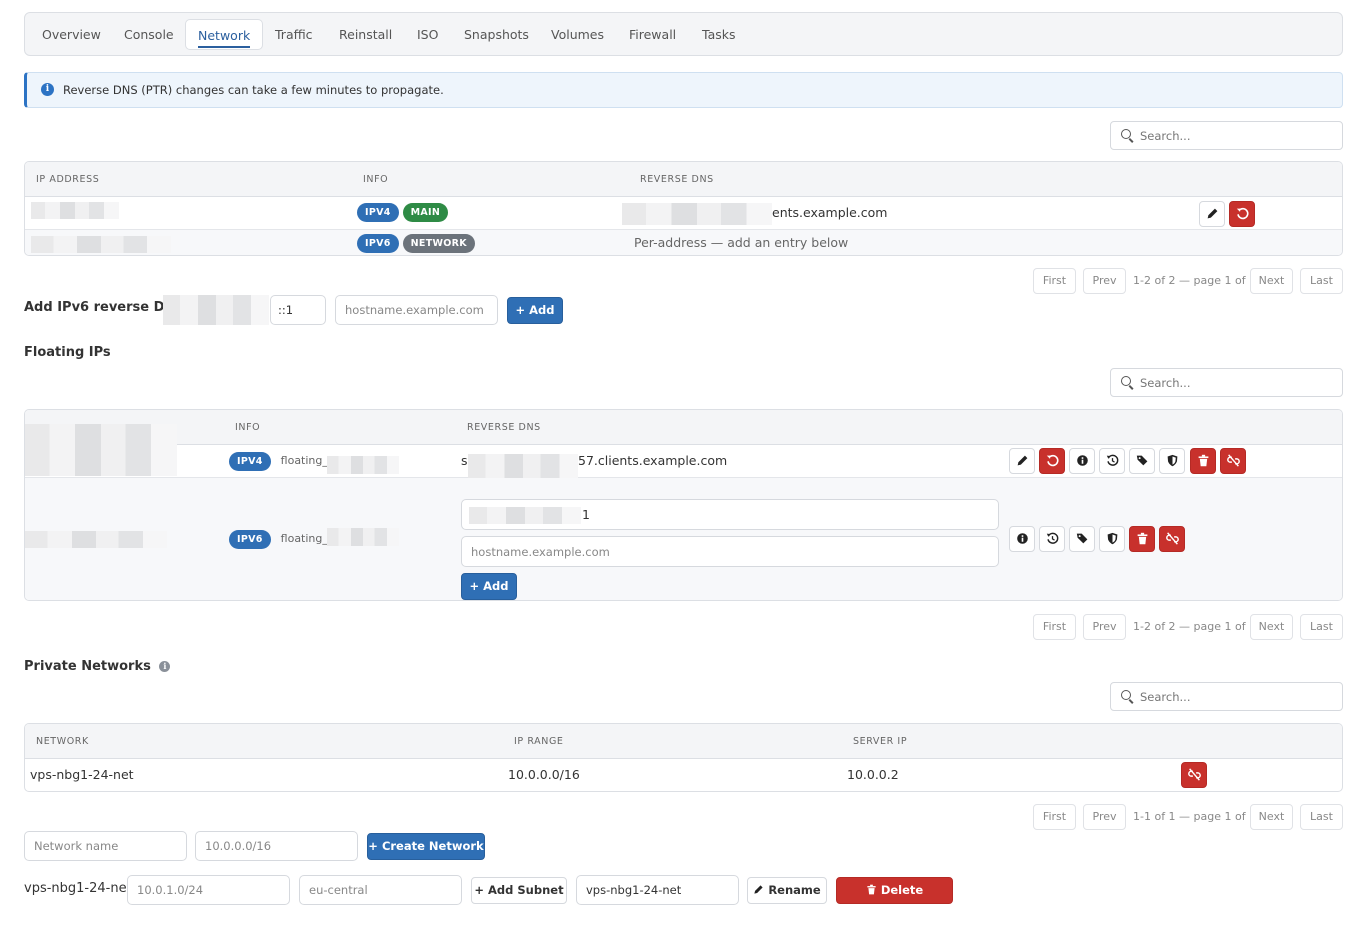  Describe the element at coordinates (78, 888) in the screenshot. I see `network-edit-label: vps-nbg1-24-net` at that location.